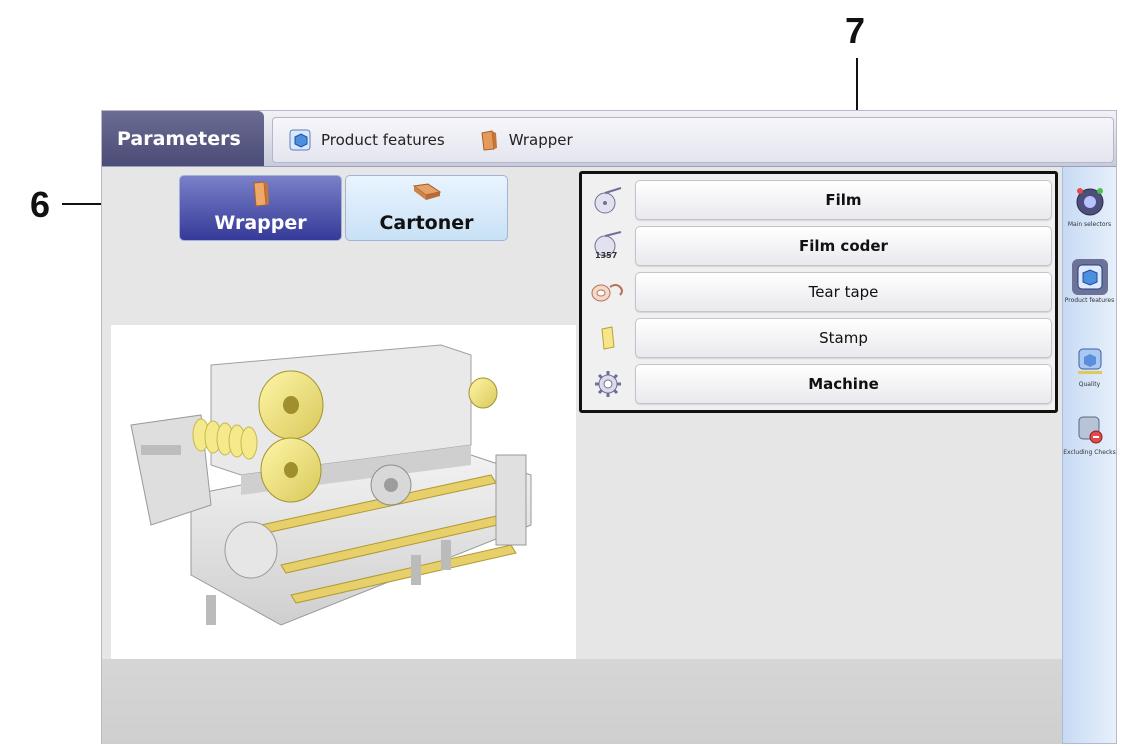  Describe the element at coordinates (608, 246) in the screenshot. I see `film-coder-icon: 1357` at that location.